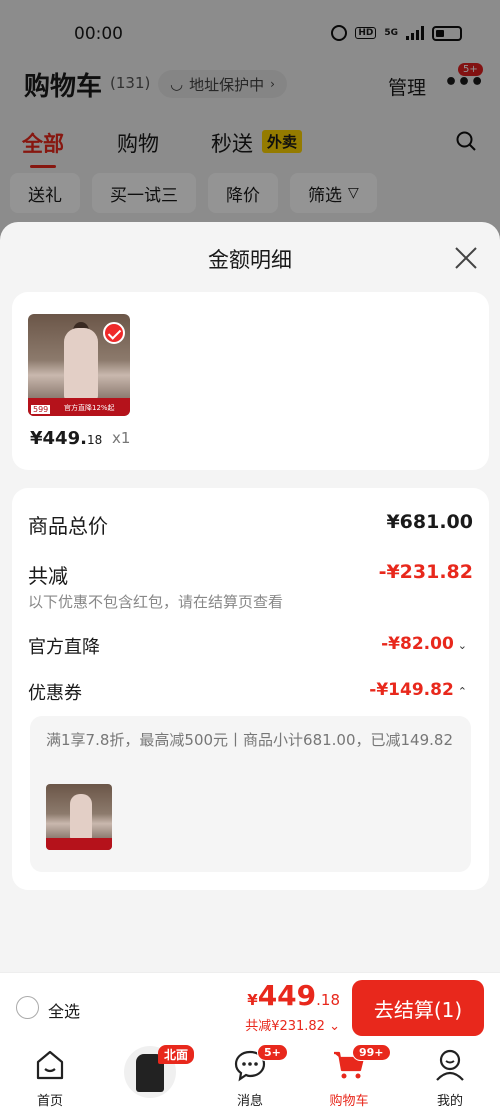 The width and height of the screenshot is (500, 1111). What do you see at coordinates (64, 647) in the screenshot?
I see `official-label: 官方直降` at bounding box center [64, 647].